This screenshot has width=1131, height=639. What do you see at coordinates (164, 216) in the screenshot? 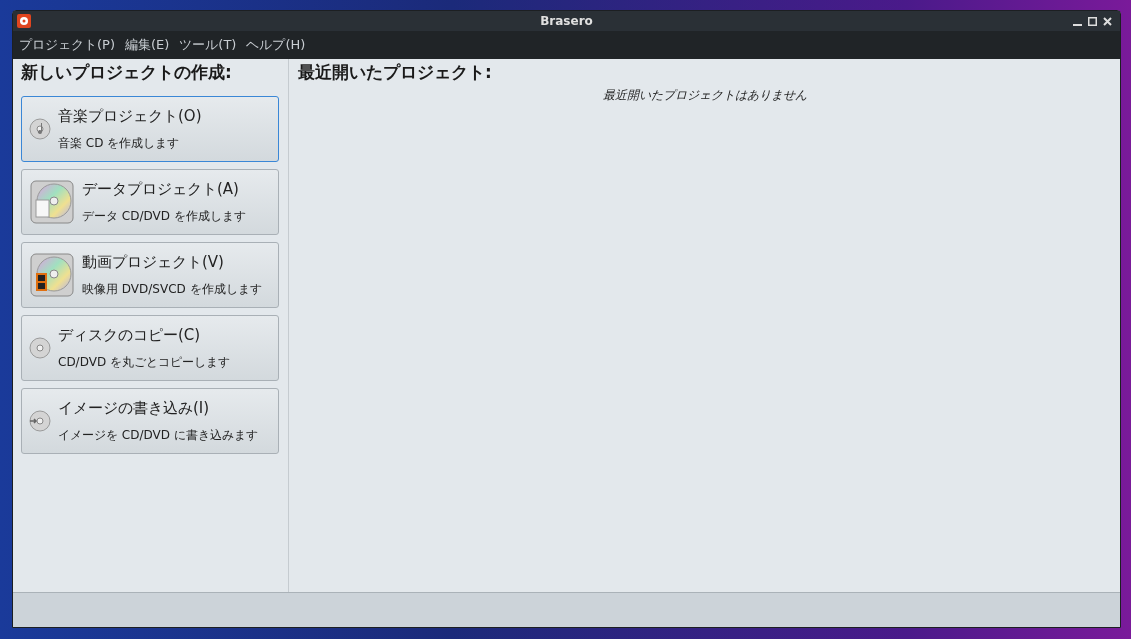
I see `project-description: データ CD/DVD を作成します` at bounding box center [164, 216].